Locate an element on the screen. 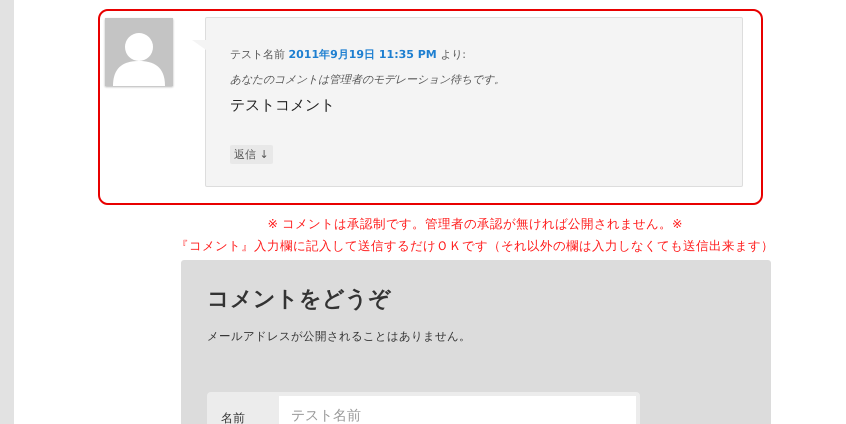 The width and height of the screenshot is (846, 424). avatar-icon is located at coordinates (139, 52).